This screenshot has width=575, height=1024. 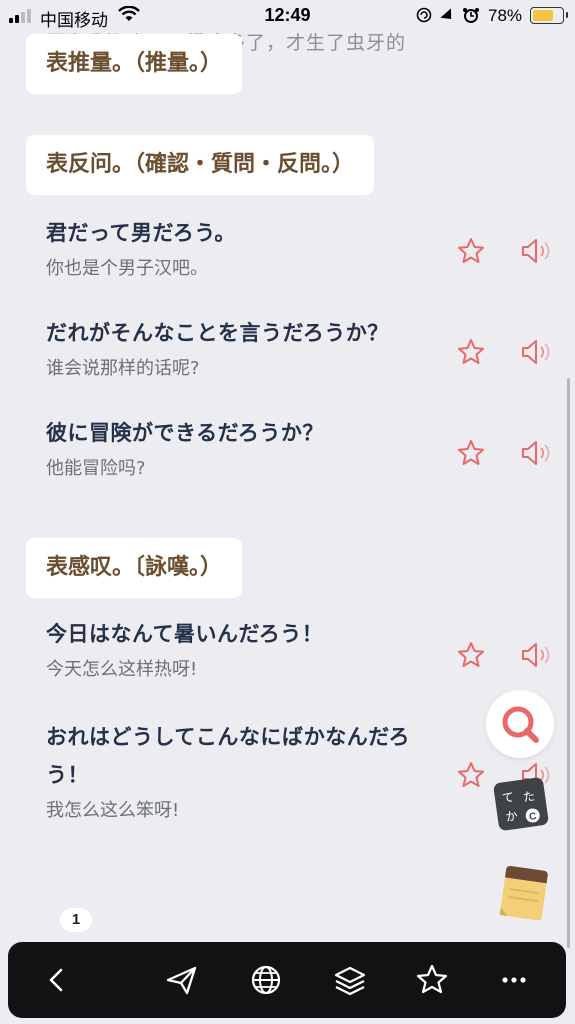 I want to click on battery-icon, so click(x=549, y=15).